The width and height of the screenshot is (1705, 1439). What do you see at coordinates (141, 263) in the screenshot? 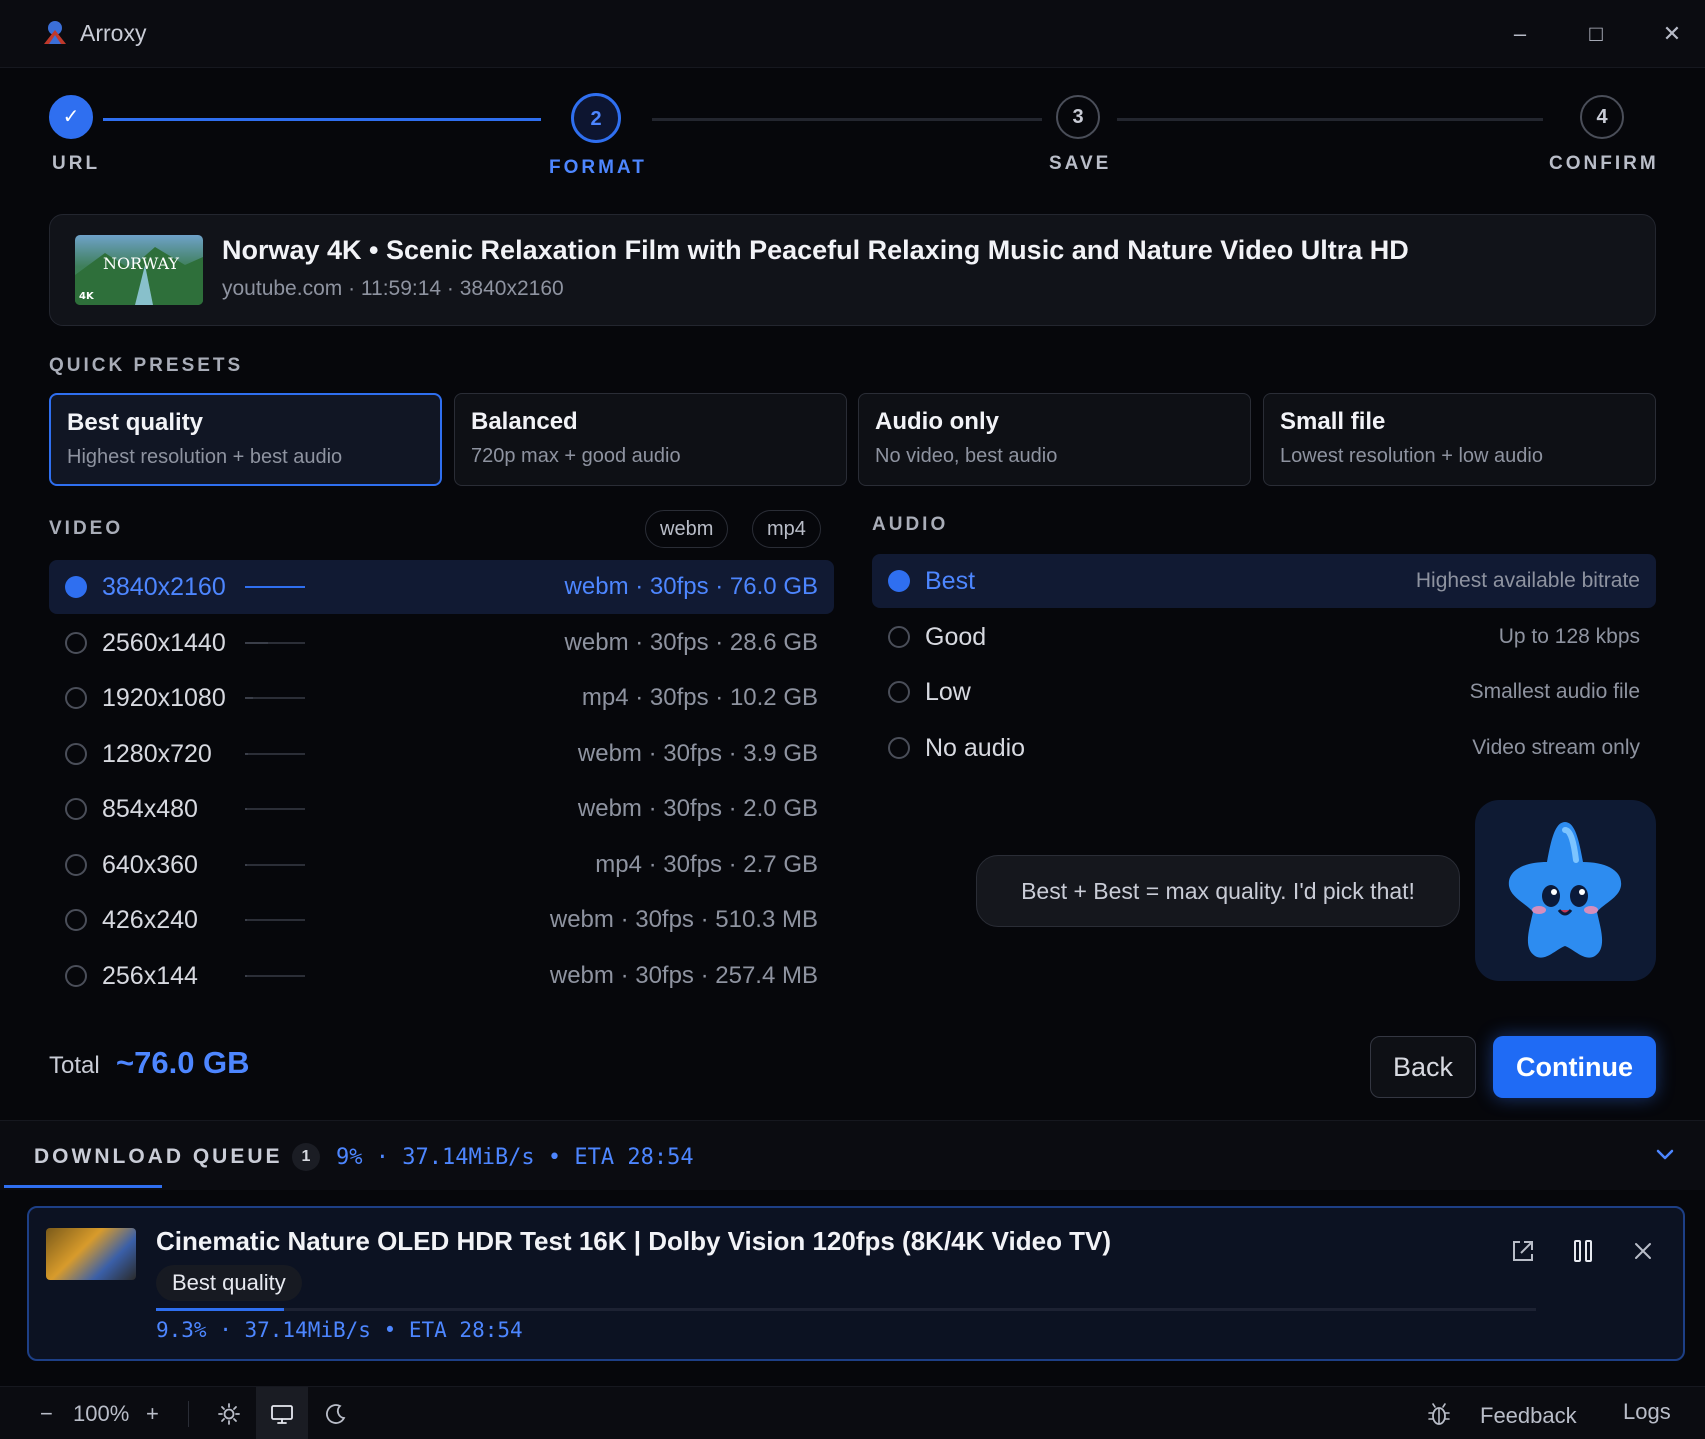
I see `thumbnail-title-text: NORWAY` at bounding box center [141, 263].